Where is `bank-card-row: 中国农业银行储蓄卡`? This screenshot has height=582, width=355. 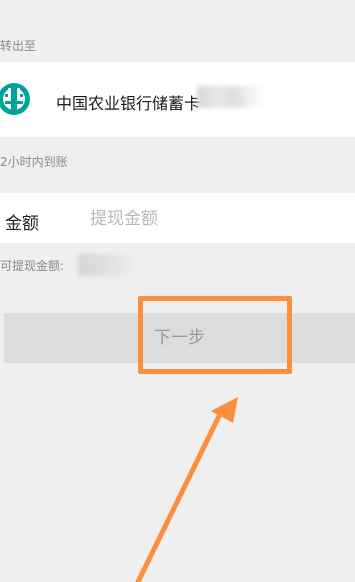 bank-card-row: 中国农业银行储蓄卡 is located at coordinates (177, 99).